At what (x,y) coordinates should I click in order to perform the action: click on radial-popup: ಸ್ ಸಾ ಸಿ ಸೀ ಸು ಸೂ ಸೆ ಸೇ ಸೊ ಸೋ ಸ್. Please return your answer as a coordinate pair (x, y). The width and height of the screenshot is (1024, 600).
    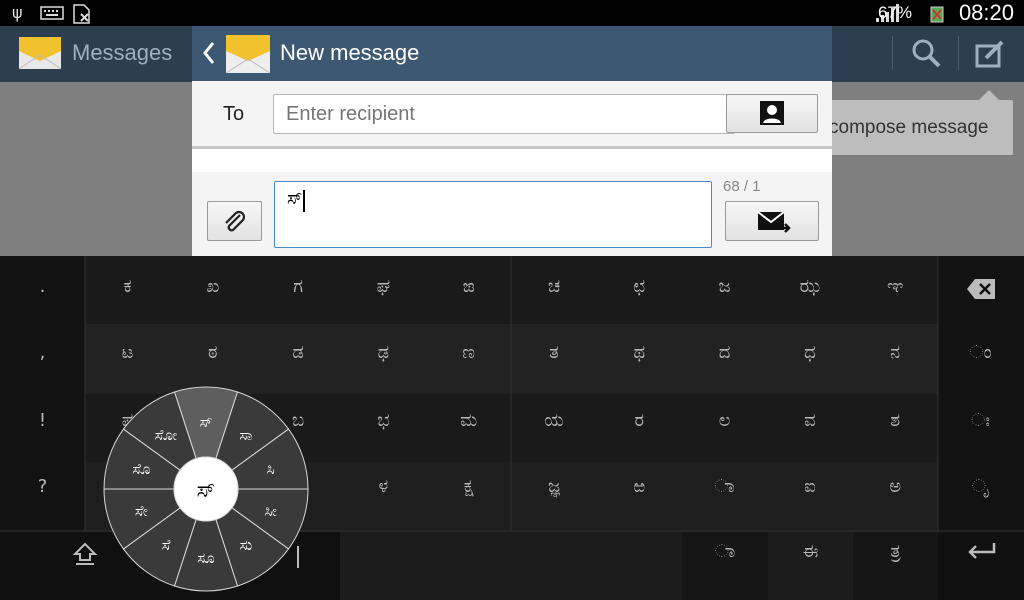
    Looking at the image, I should click on (206, 489).